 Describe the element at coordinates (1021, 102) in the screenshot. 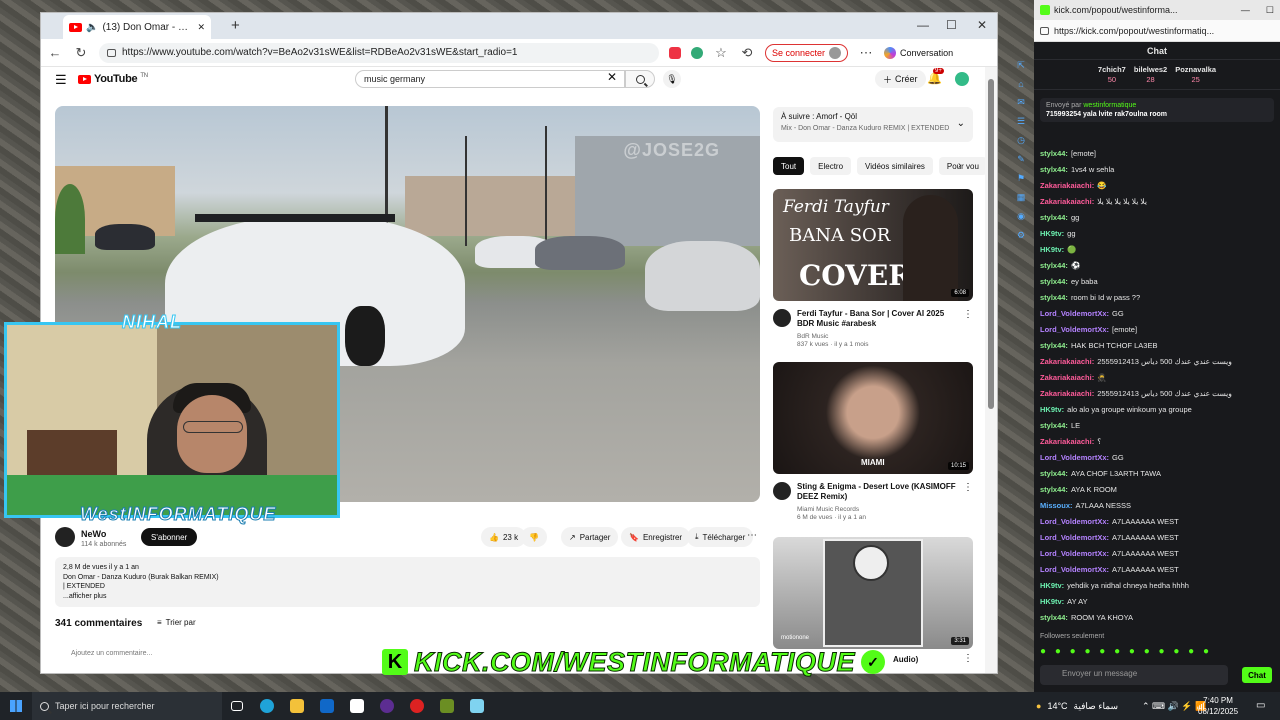

I see `sidebar-icon: ✉` at that location.